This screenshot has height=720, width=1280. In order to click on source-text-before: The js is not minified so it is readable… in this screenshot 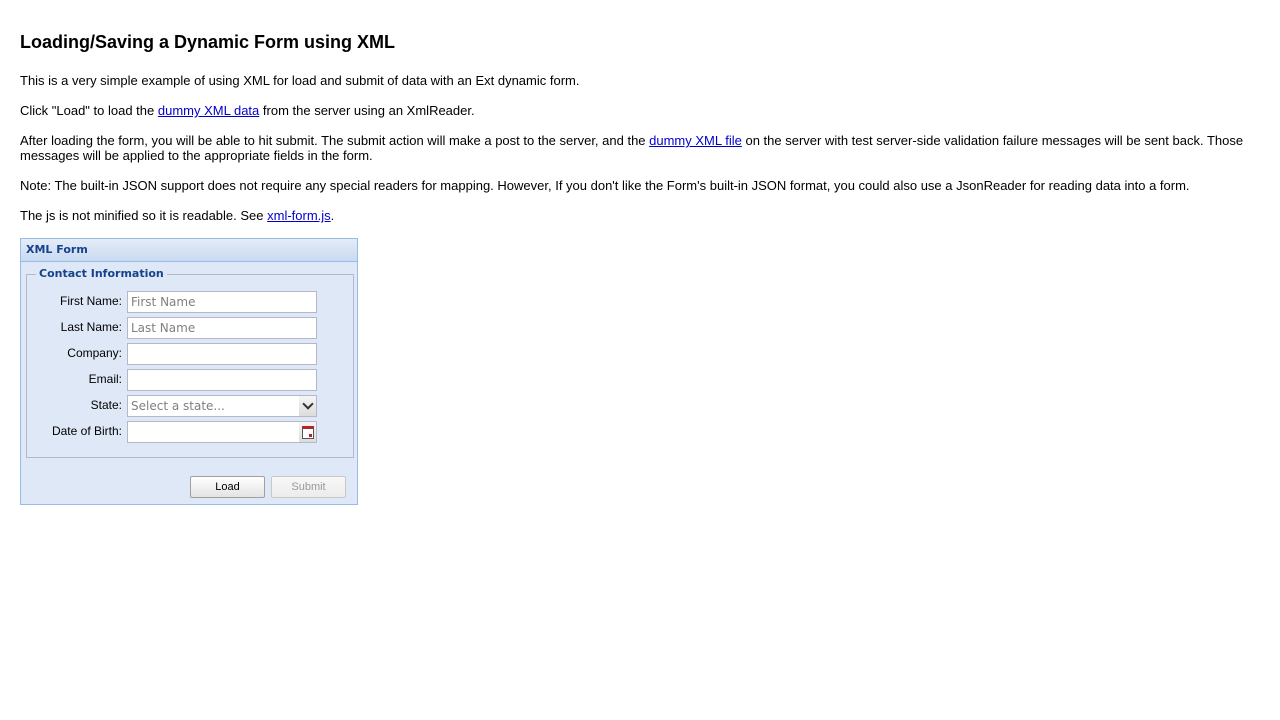, I will do `click(144, 215)`.